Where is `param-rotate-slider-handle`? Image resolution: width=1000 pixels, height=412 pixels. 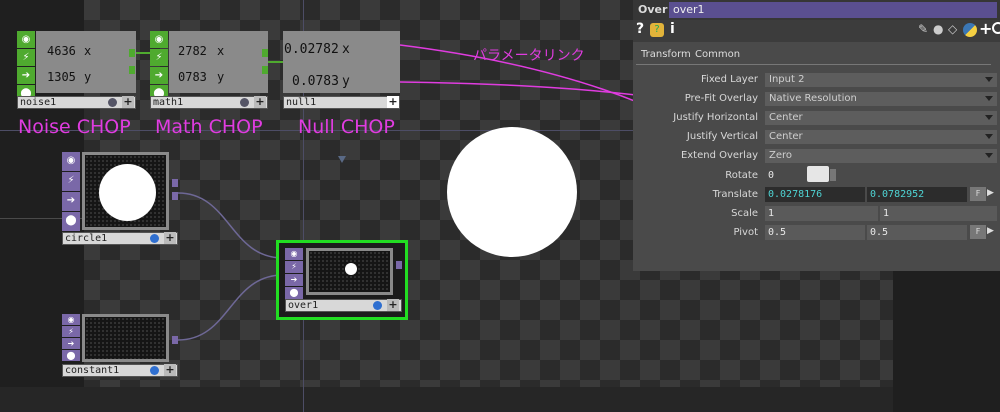 param-rotate-slider-handle is located at coordinates (818, 174).